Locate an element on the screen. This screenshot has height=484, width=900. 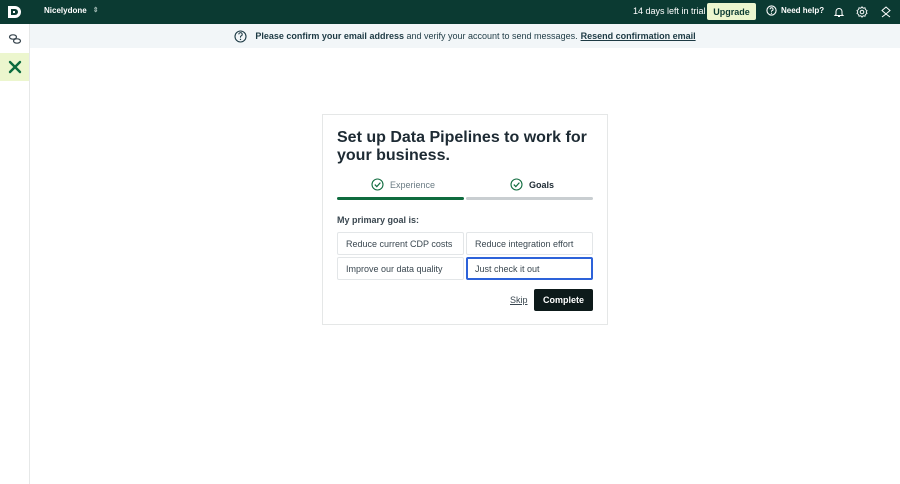
complete-button: Complete is located at coordinates (563, 300).